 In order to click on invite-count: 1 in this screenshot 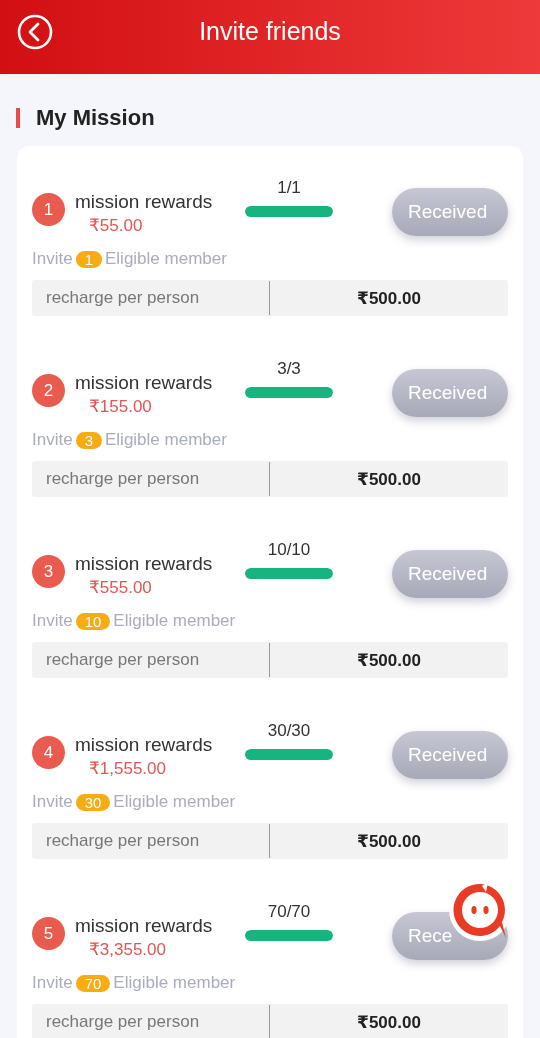, I will do `click(88, 259)`.